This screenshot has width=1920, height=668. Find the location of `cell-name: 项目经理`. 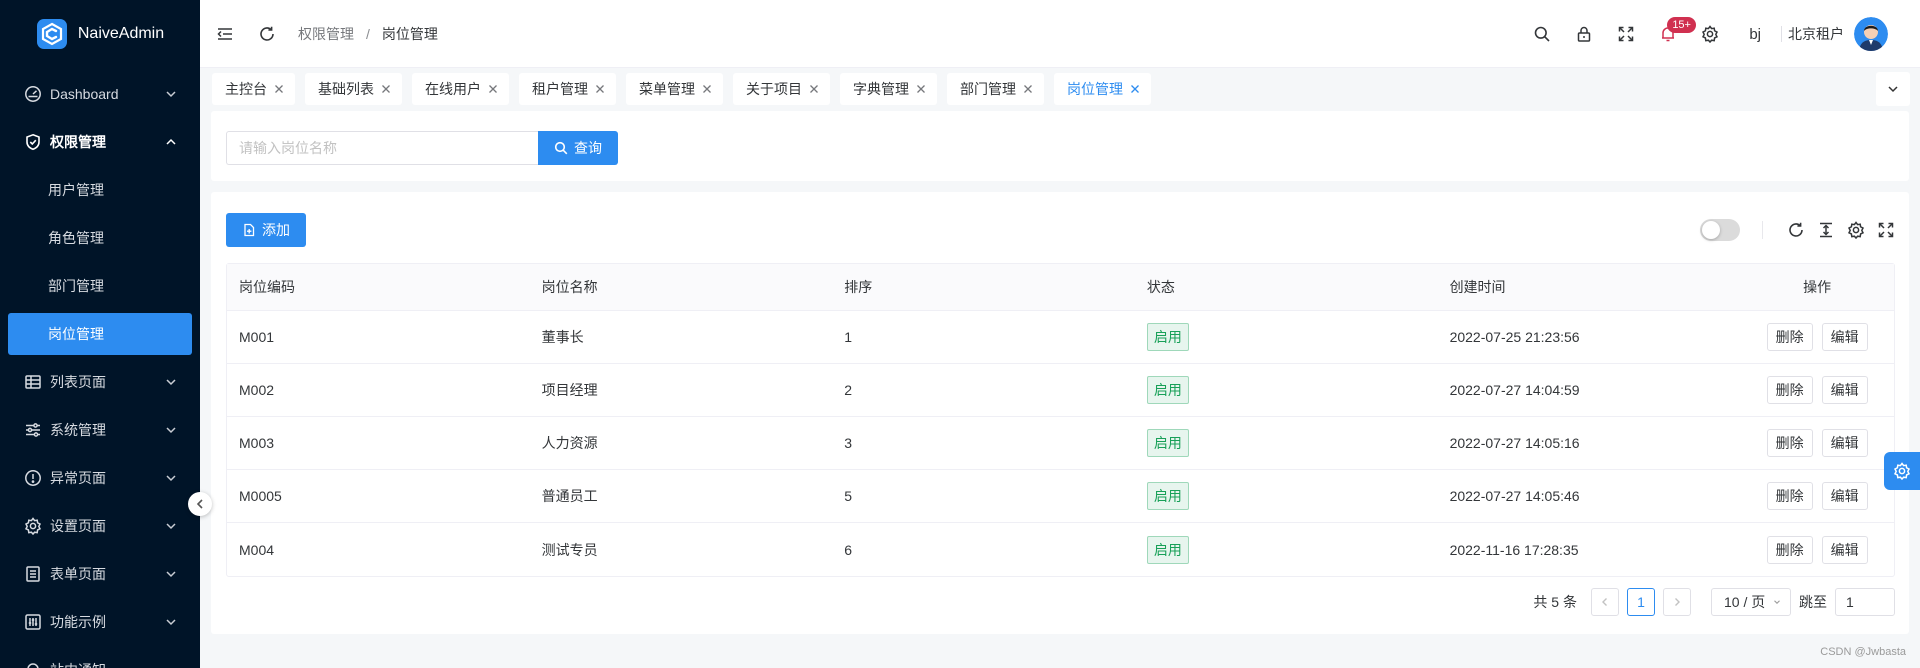

cell-name: 项目经理 is located at coordinates (569, 390).